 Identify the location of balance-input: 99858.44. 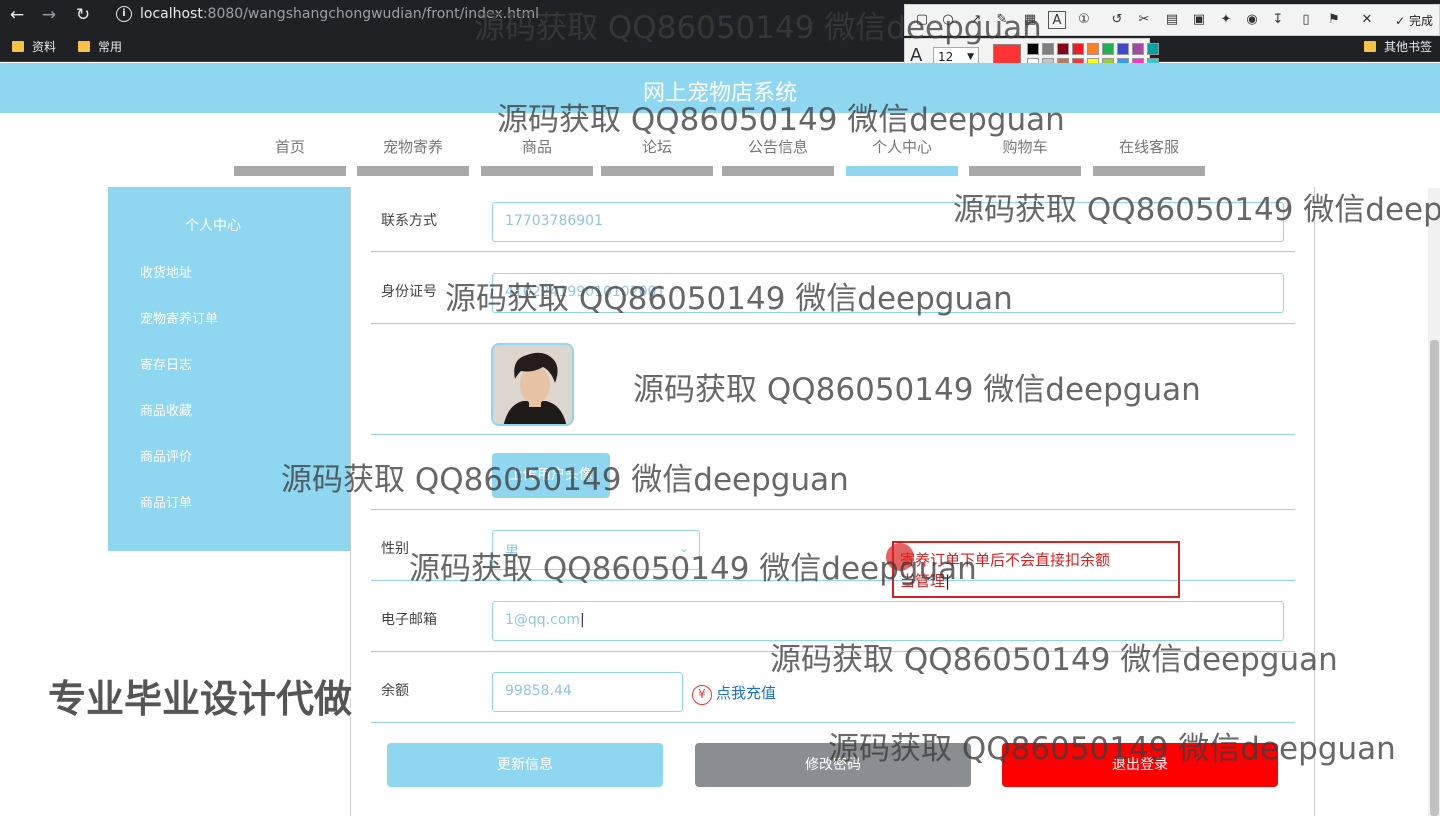
(587, 692).